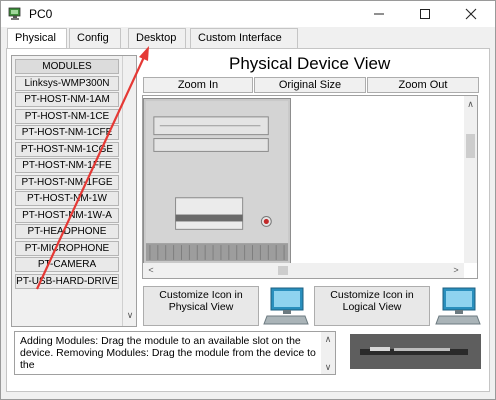 This screenshot has width=496, height=400. I want to click on module-item: PT-HOST-NM-1CGE, so click(67, 149).